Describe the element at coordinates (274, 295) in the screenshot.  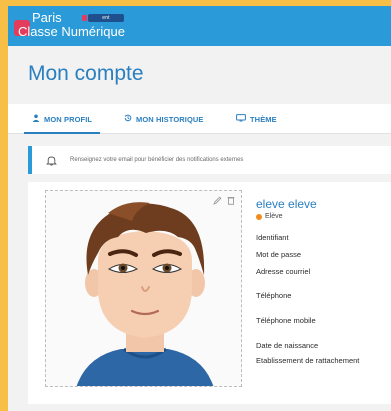
I see `field-telephone: Téléphone` at that location.